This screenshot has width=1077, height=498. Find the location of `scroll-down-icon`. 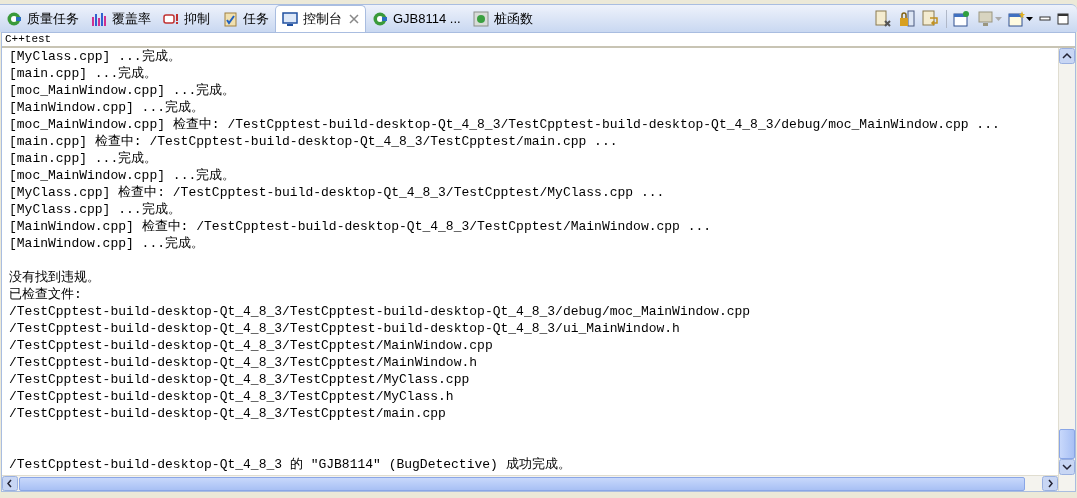

scroll-down-icon is located at coordinates (1067, 467).